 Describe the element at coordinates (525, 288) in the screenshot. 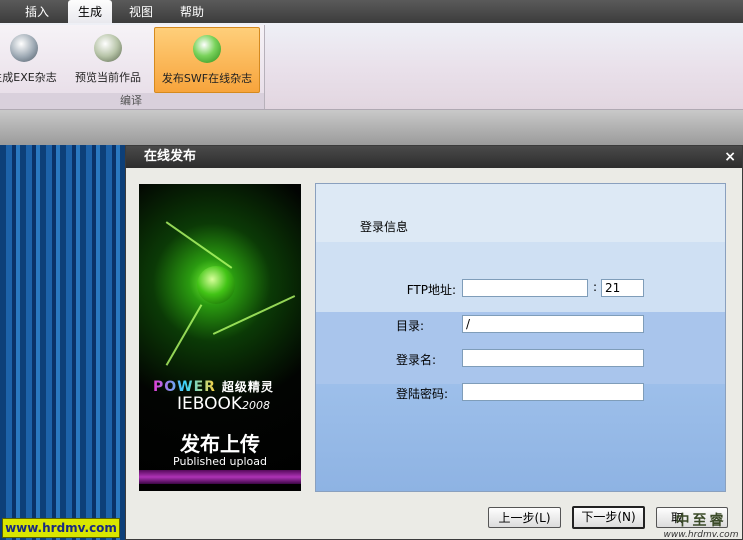

I see `ftp-address-input` at that location.